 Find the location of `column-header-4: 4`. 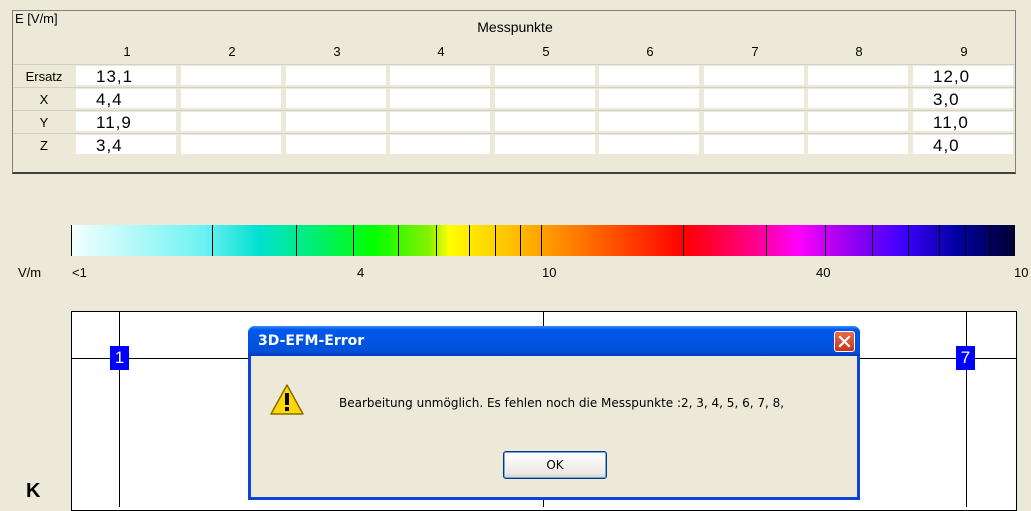

column-header-4: 4 is located at coordinates (441, 51).